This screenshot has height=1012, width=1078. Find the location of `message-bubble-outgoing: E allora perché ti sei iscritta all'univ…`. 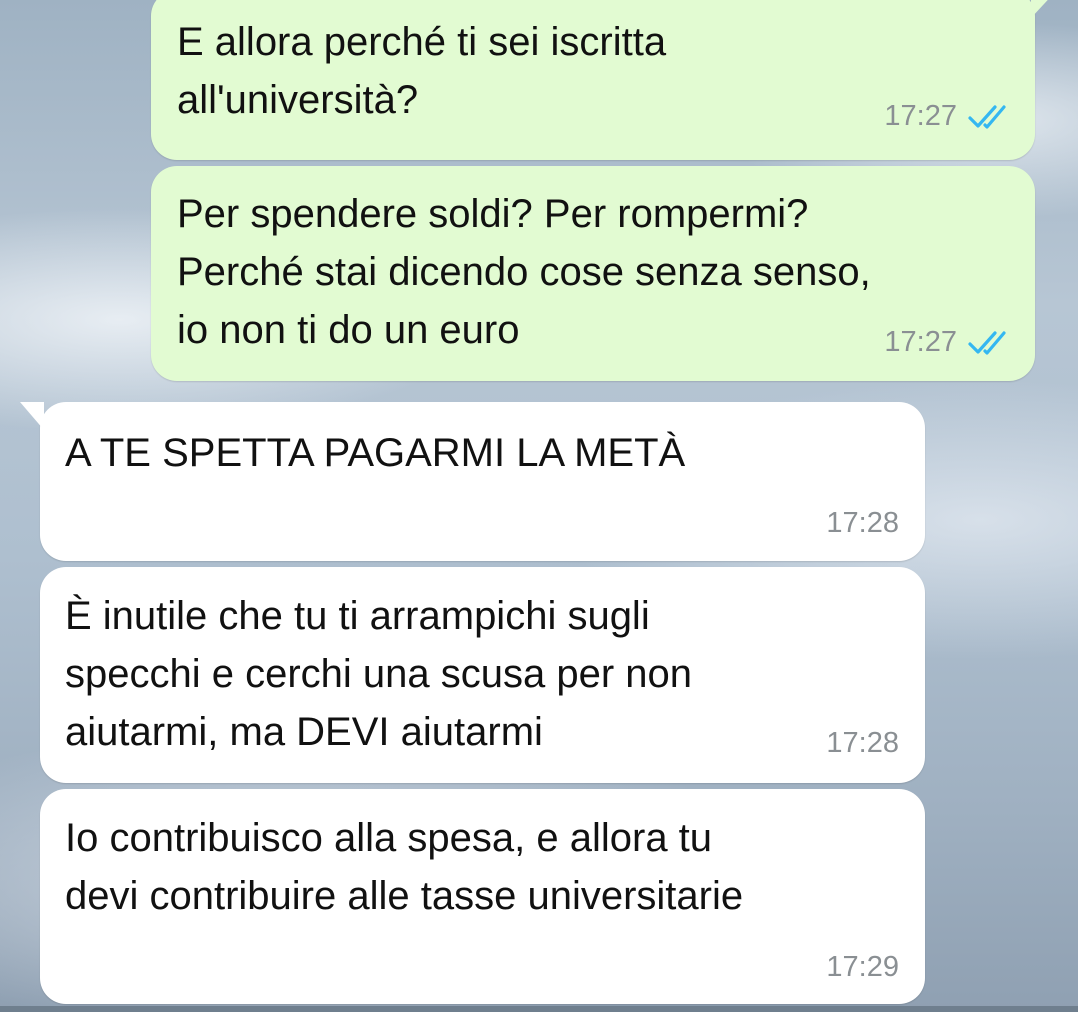

message-bubble-outgoing: E allora perché ti sei iscritta all'univ… is located at coordinates (604, 80).